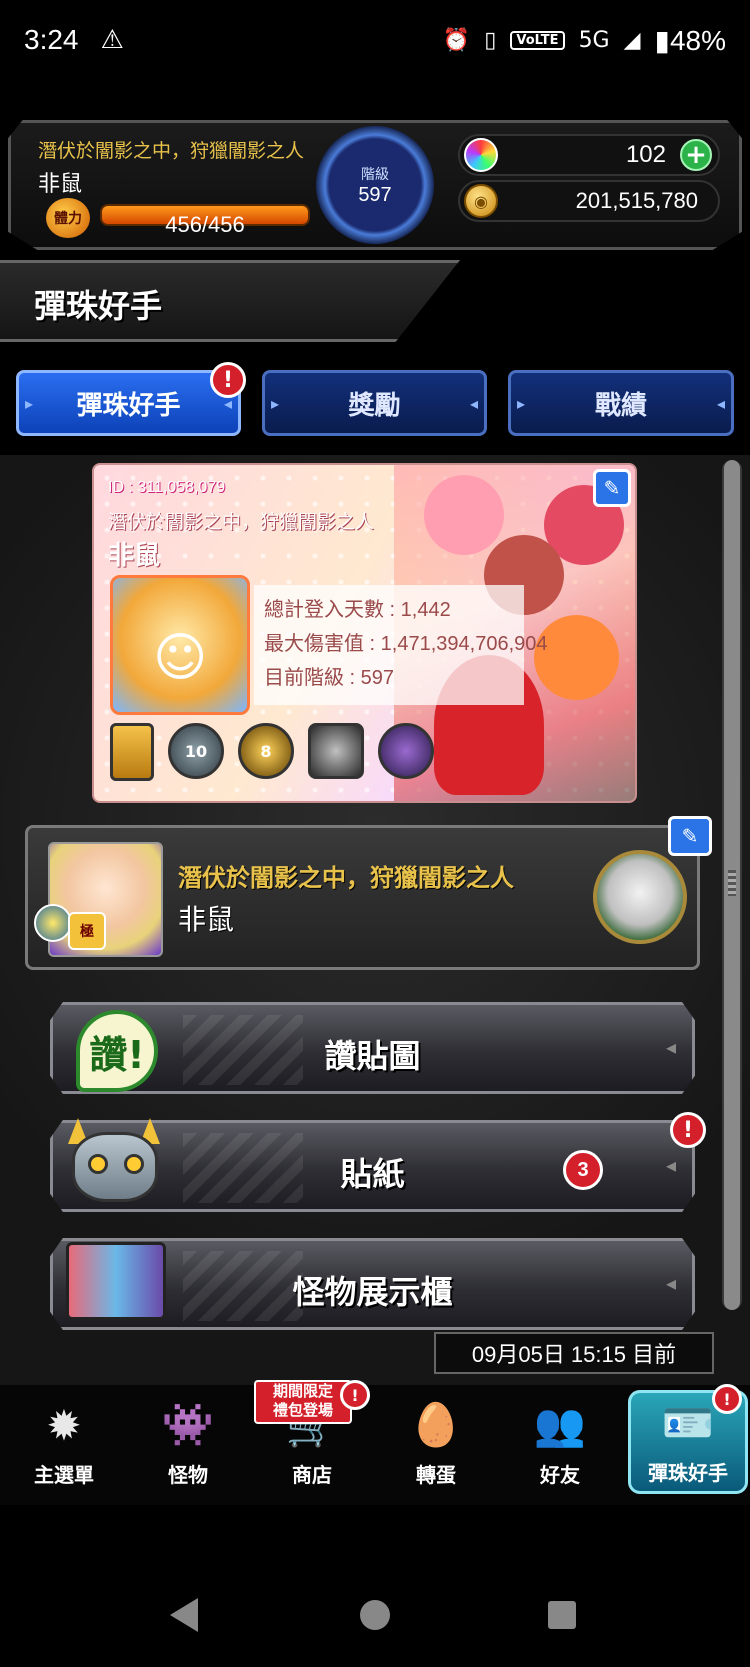 This screenshot has height=1667, width=750. What do you see at coordinates (620, 405) in the screenshot?
I see `tab-label: 戰績` at bounding box center [620, 405].